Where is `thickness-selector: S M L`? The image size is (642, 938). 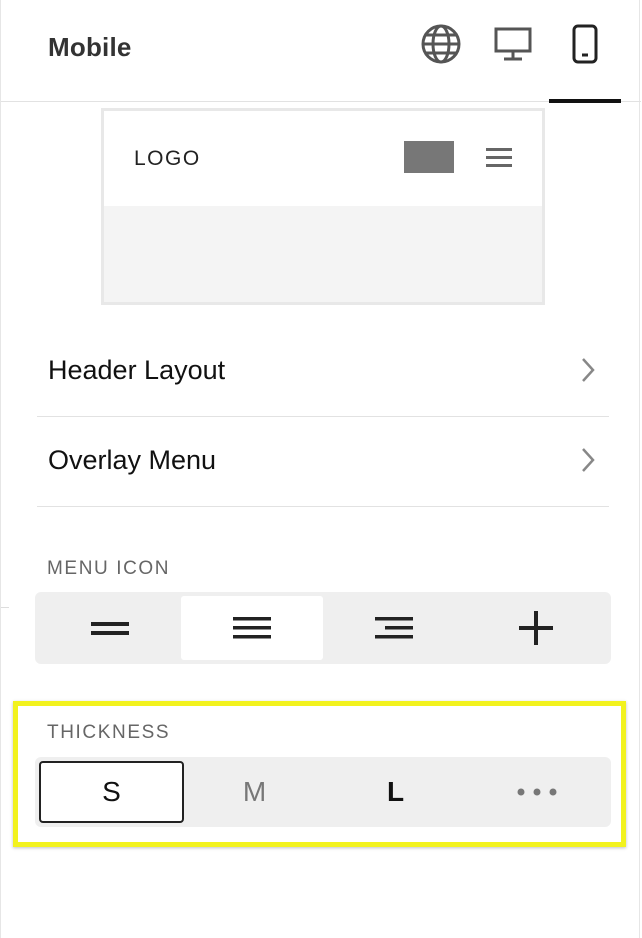 thickness-selector: S M L is located at coordinates (323, 792).